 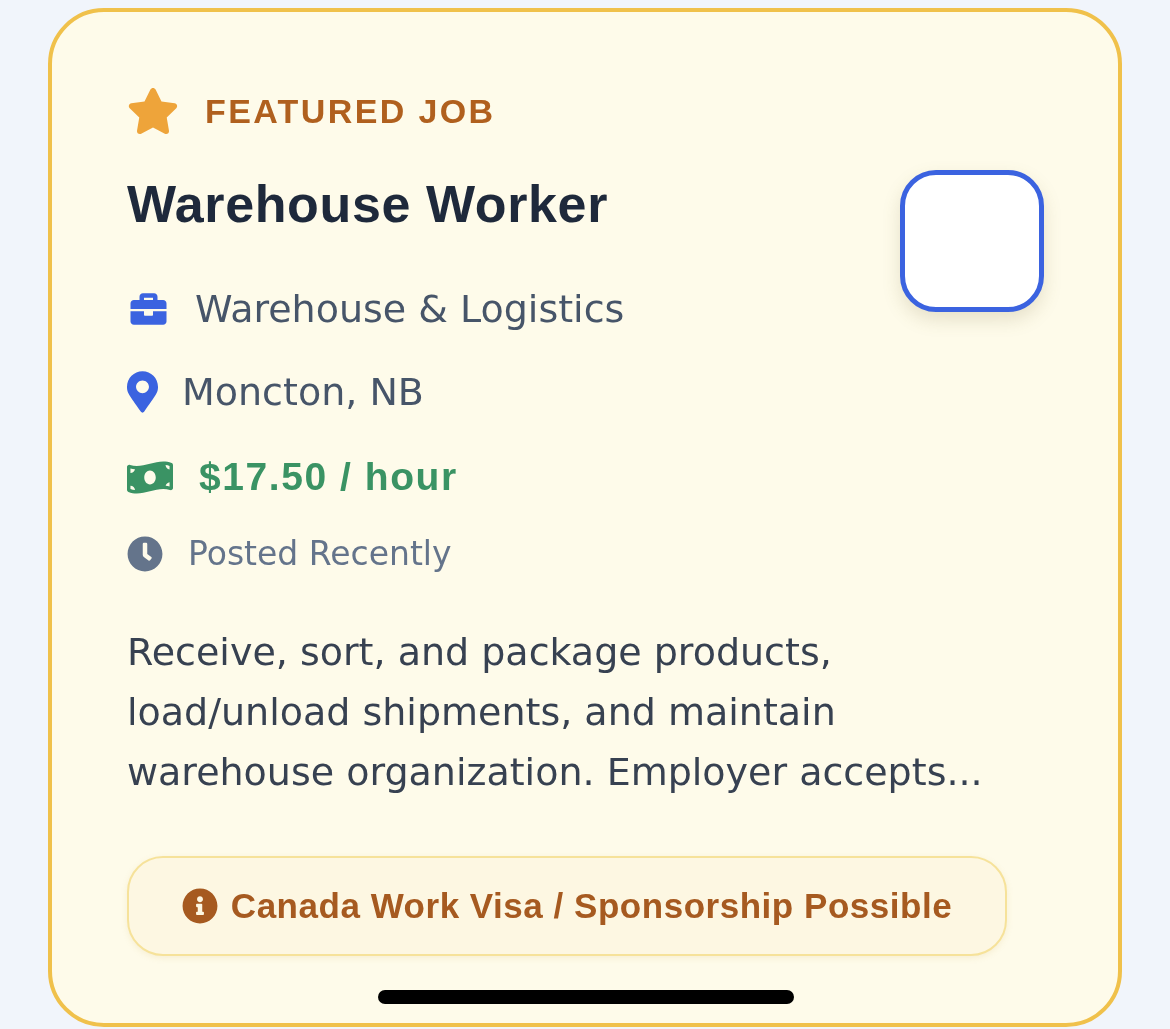 I want to click on money-bill-icon, so click(x=150, y=477).